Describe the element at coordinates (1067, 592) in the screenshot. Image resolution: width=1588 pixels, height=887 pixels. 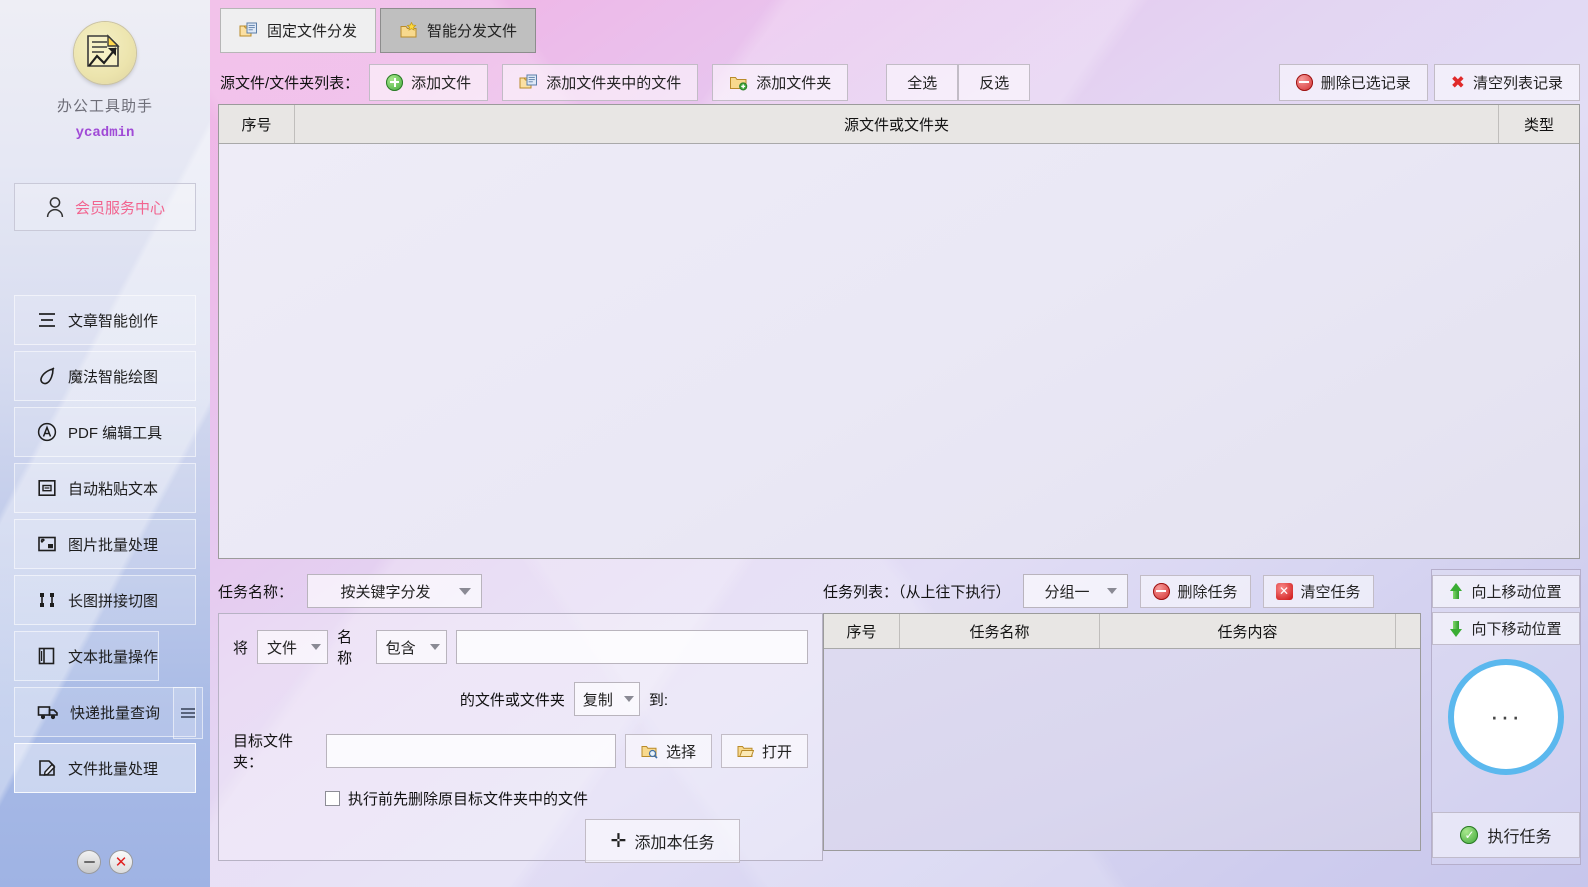
I see `group-value: 分组一` at that location.